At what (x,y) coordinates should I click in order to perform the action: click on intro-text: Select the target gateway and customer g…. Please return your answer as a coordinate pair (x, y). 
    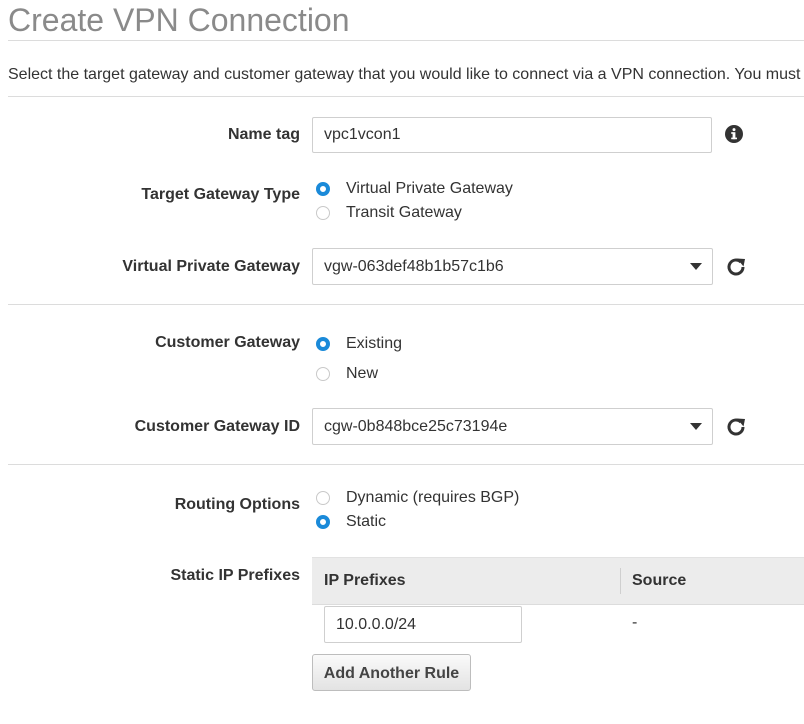
    Looking at the image, I should click on (406, 74).